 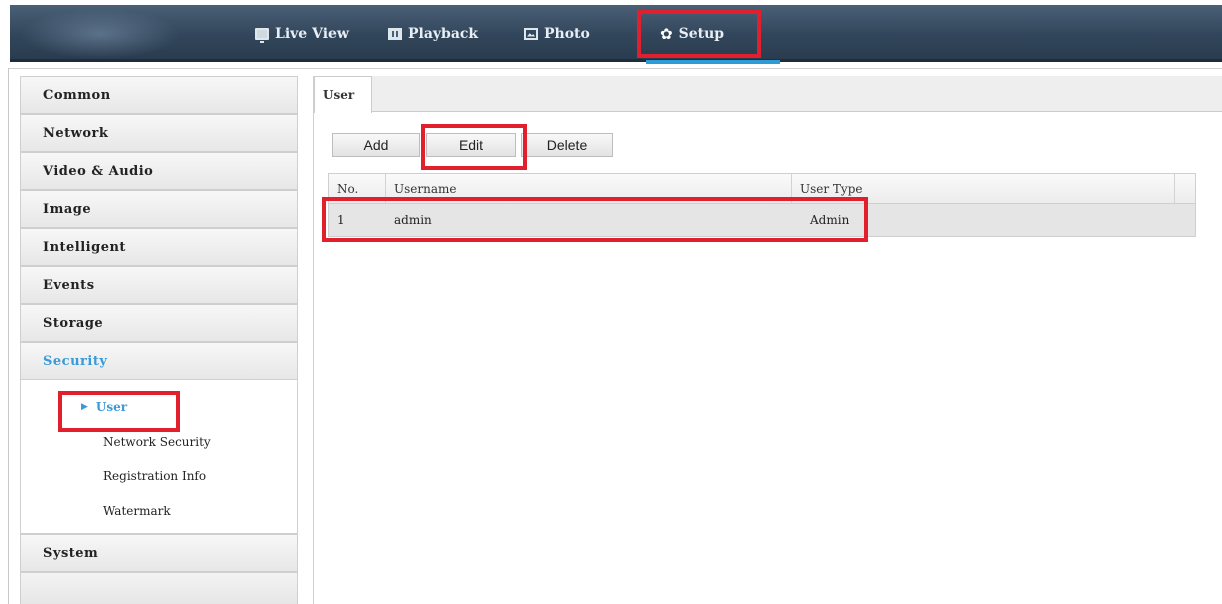 I want to click on column-header-user-type: User Type, so click(x=983, y=188).